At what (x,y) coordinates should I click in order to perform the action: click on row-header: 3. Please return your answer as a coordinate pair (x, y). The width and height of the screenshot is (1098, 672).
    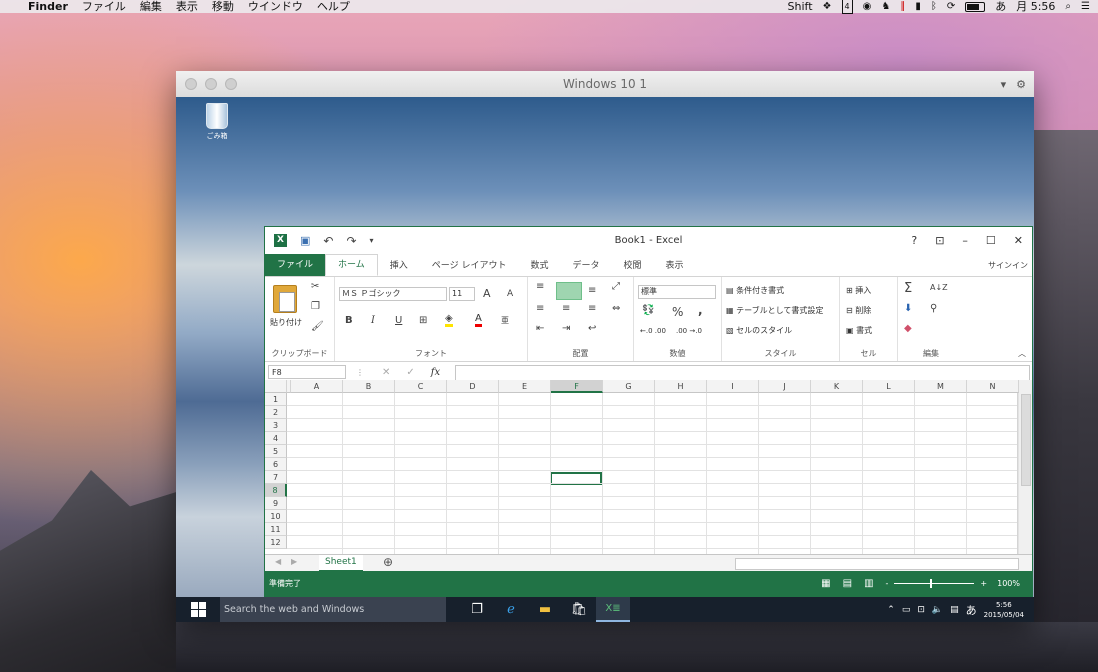
    Looking at the image, I should click on (276, 425).